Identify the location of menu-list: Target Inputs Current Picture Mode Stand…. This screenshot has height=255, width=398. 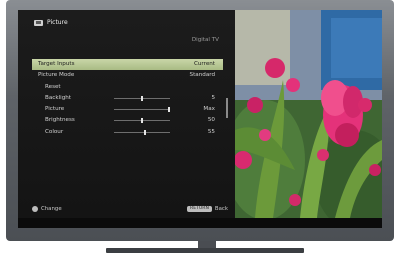
(127, 98).